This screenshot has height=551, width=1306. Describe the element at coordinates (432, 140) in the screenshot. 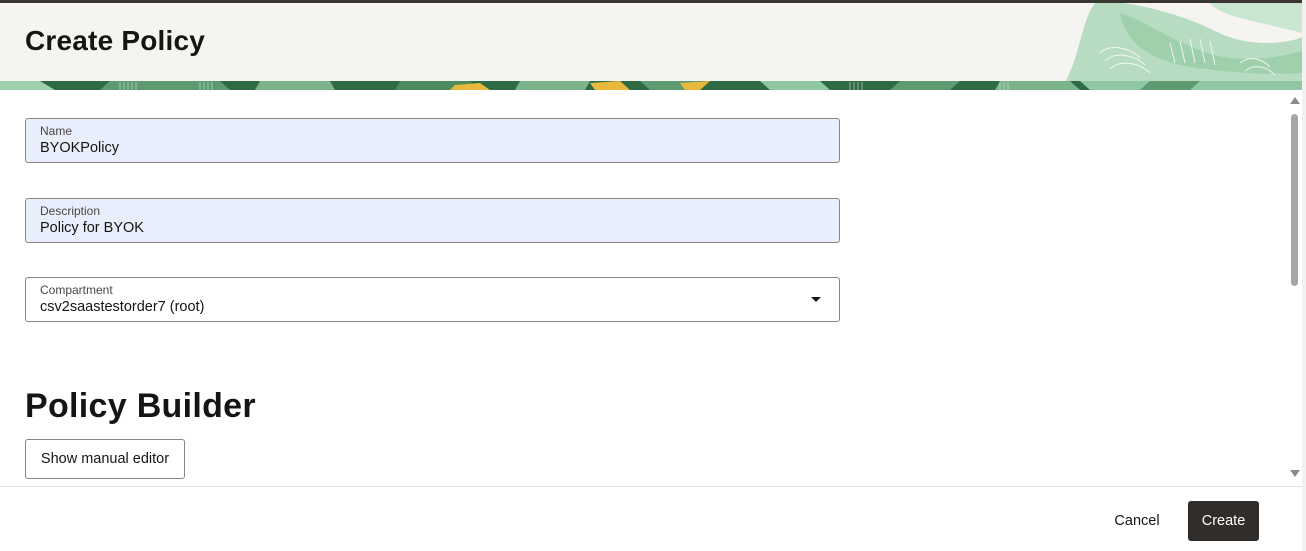

I see `name-field: Name BYOKPolicy` at that location.